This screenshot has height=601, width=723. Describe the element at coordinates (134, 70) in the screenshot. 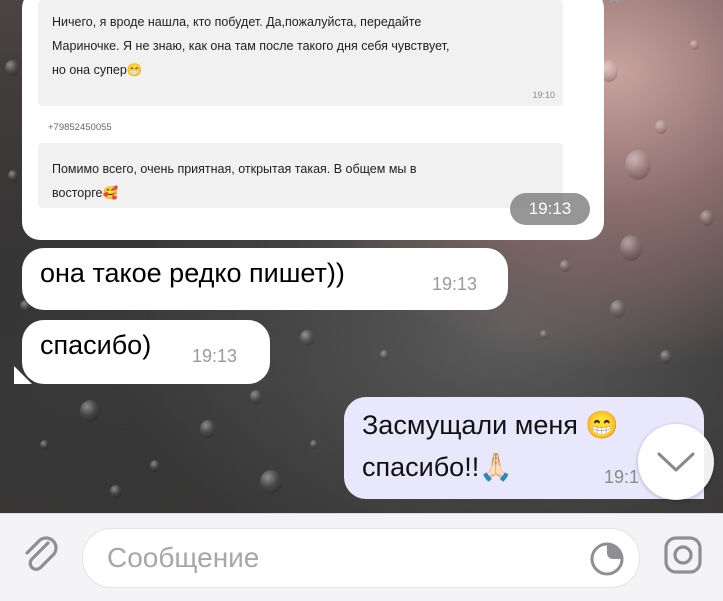

I see `grin-emoji: 😁` at that location.